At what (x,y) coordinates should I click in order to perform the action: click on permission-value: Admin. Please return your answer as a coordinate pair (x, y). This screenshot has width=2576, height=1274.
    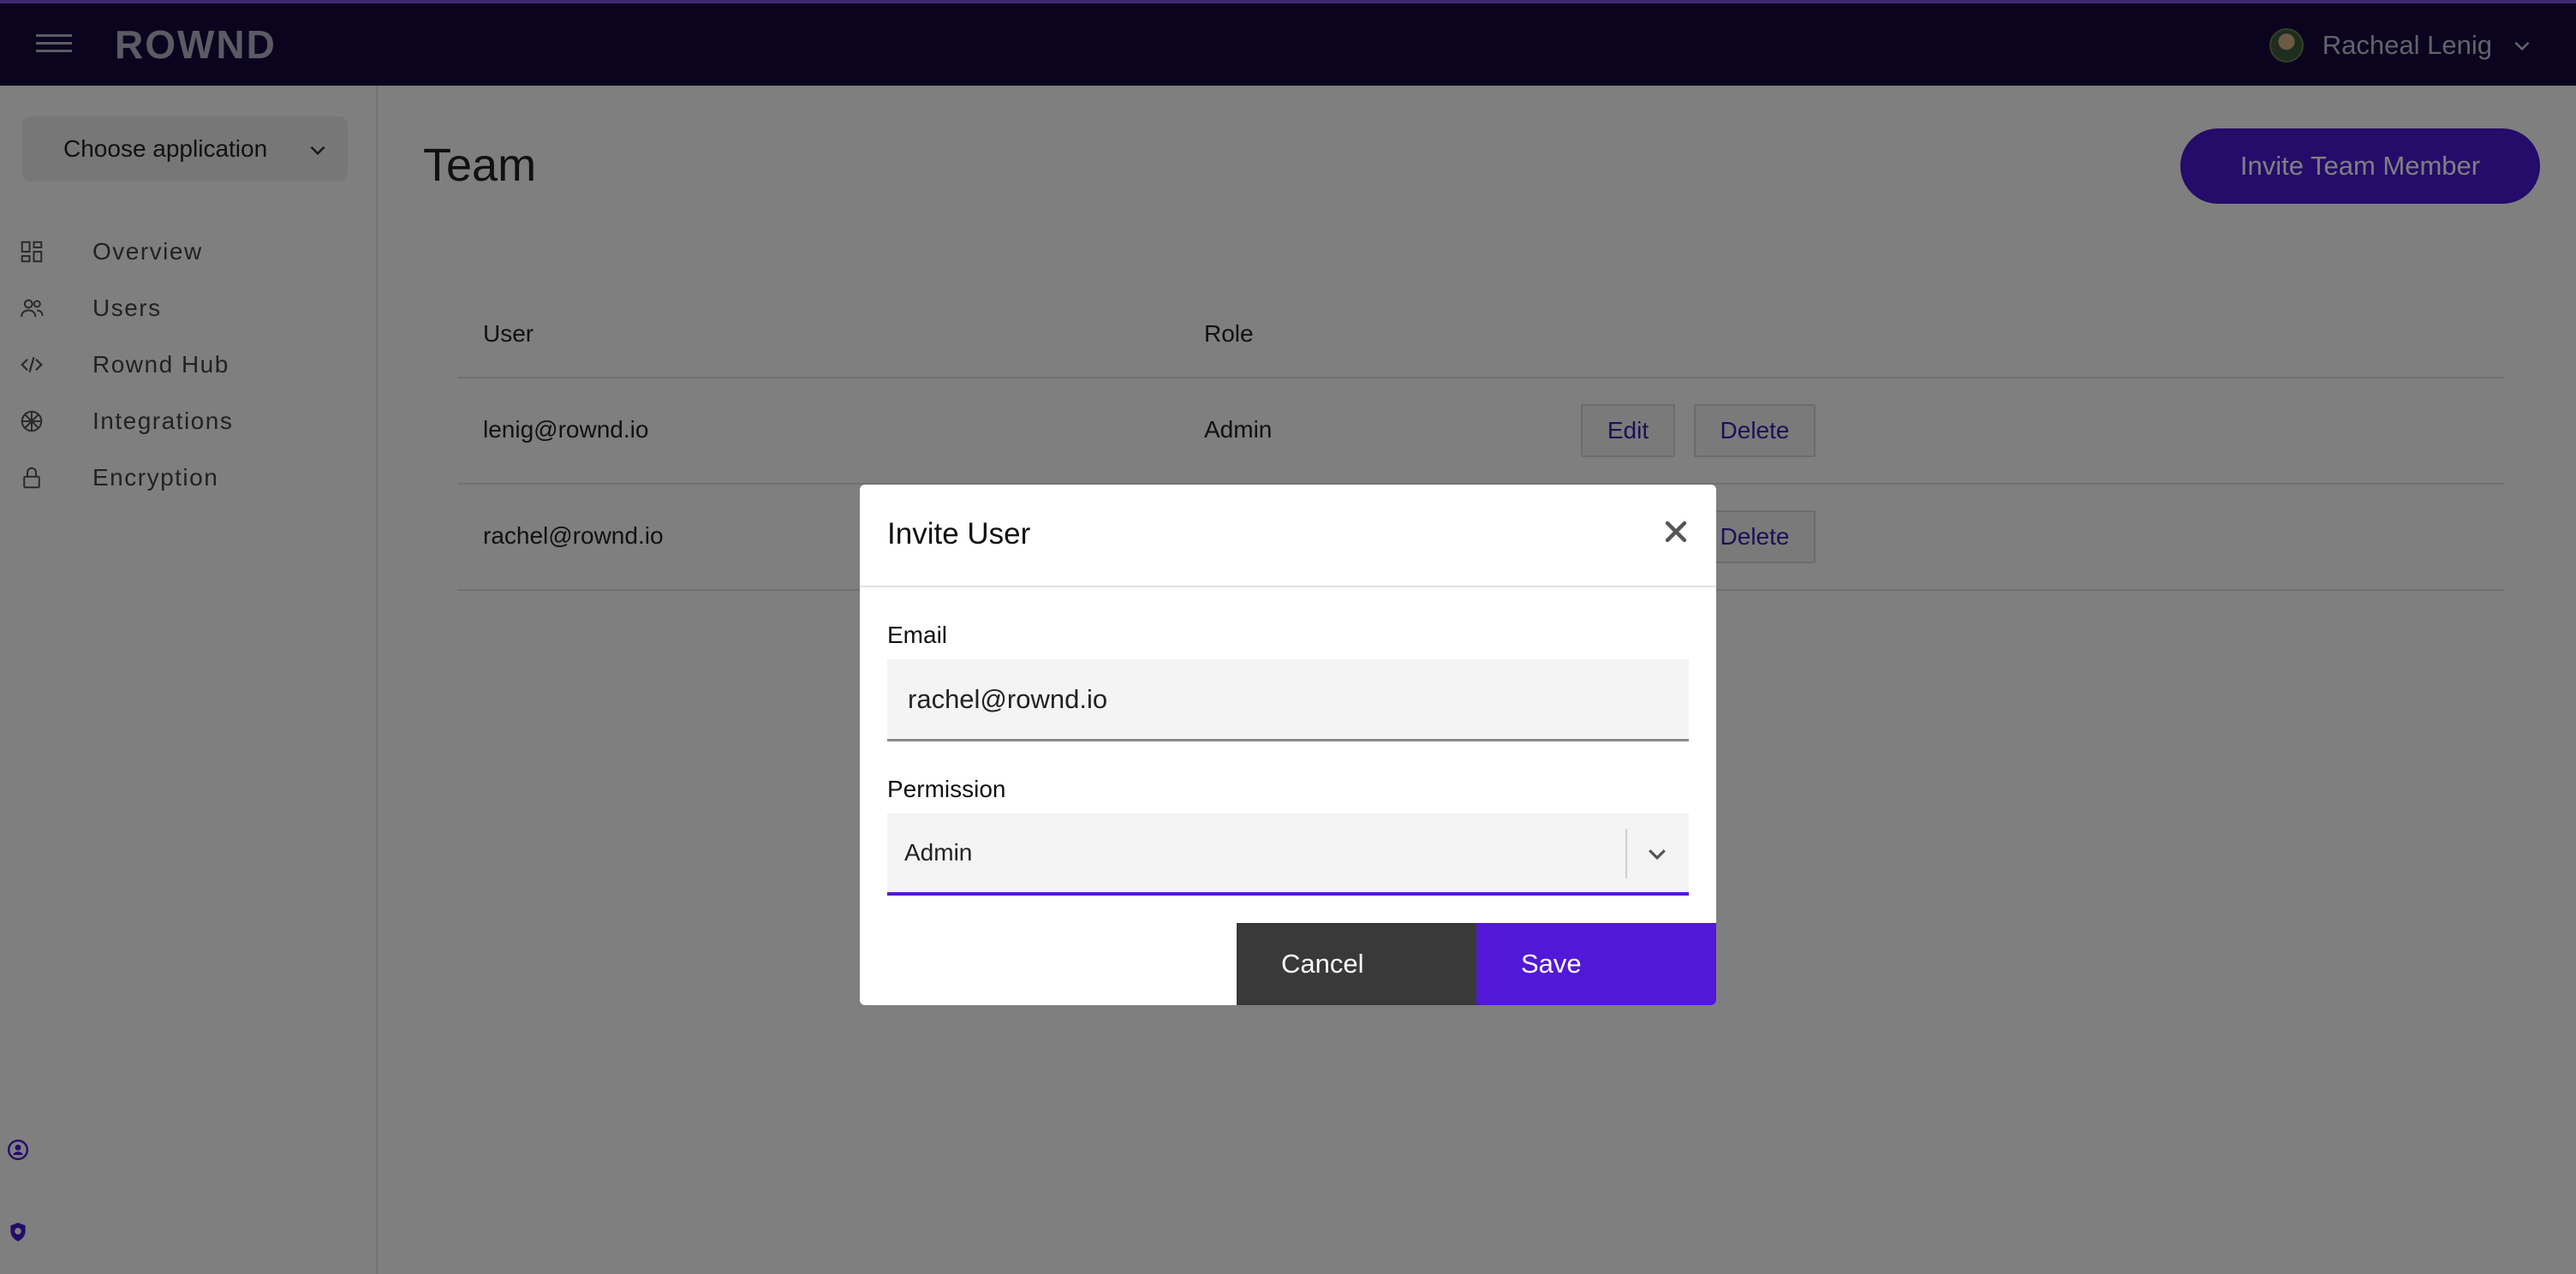
    Looking at the image, I should click on (939, 852).